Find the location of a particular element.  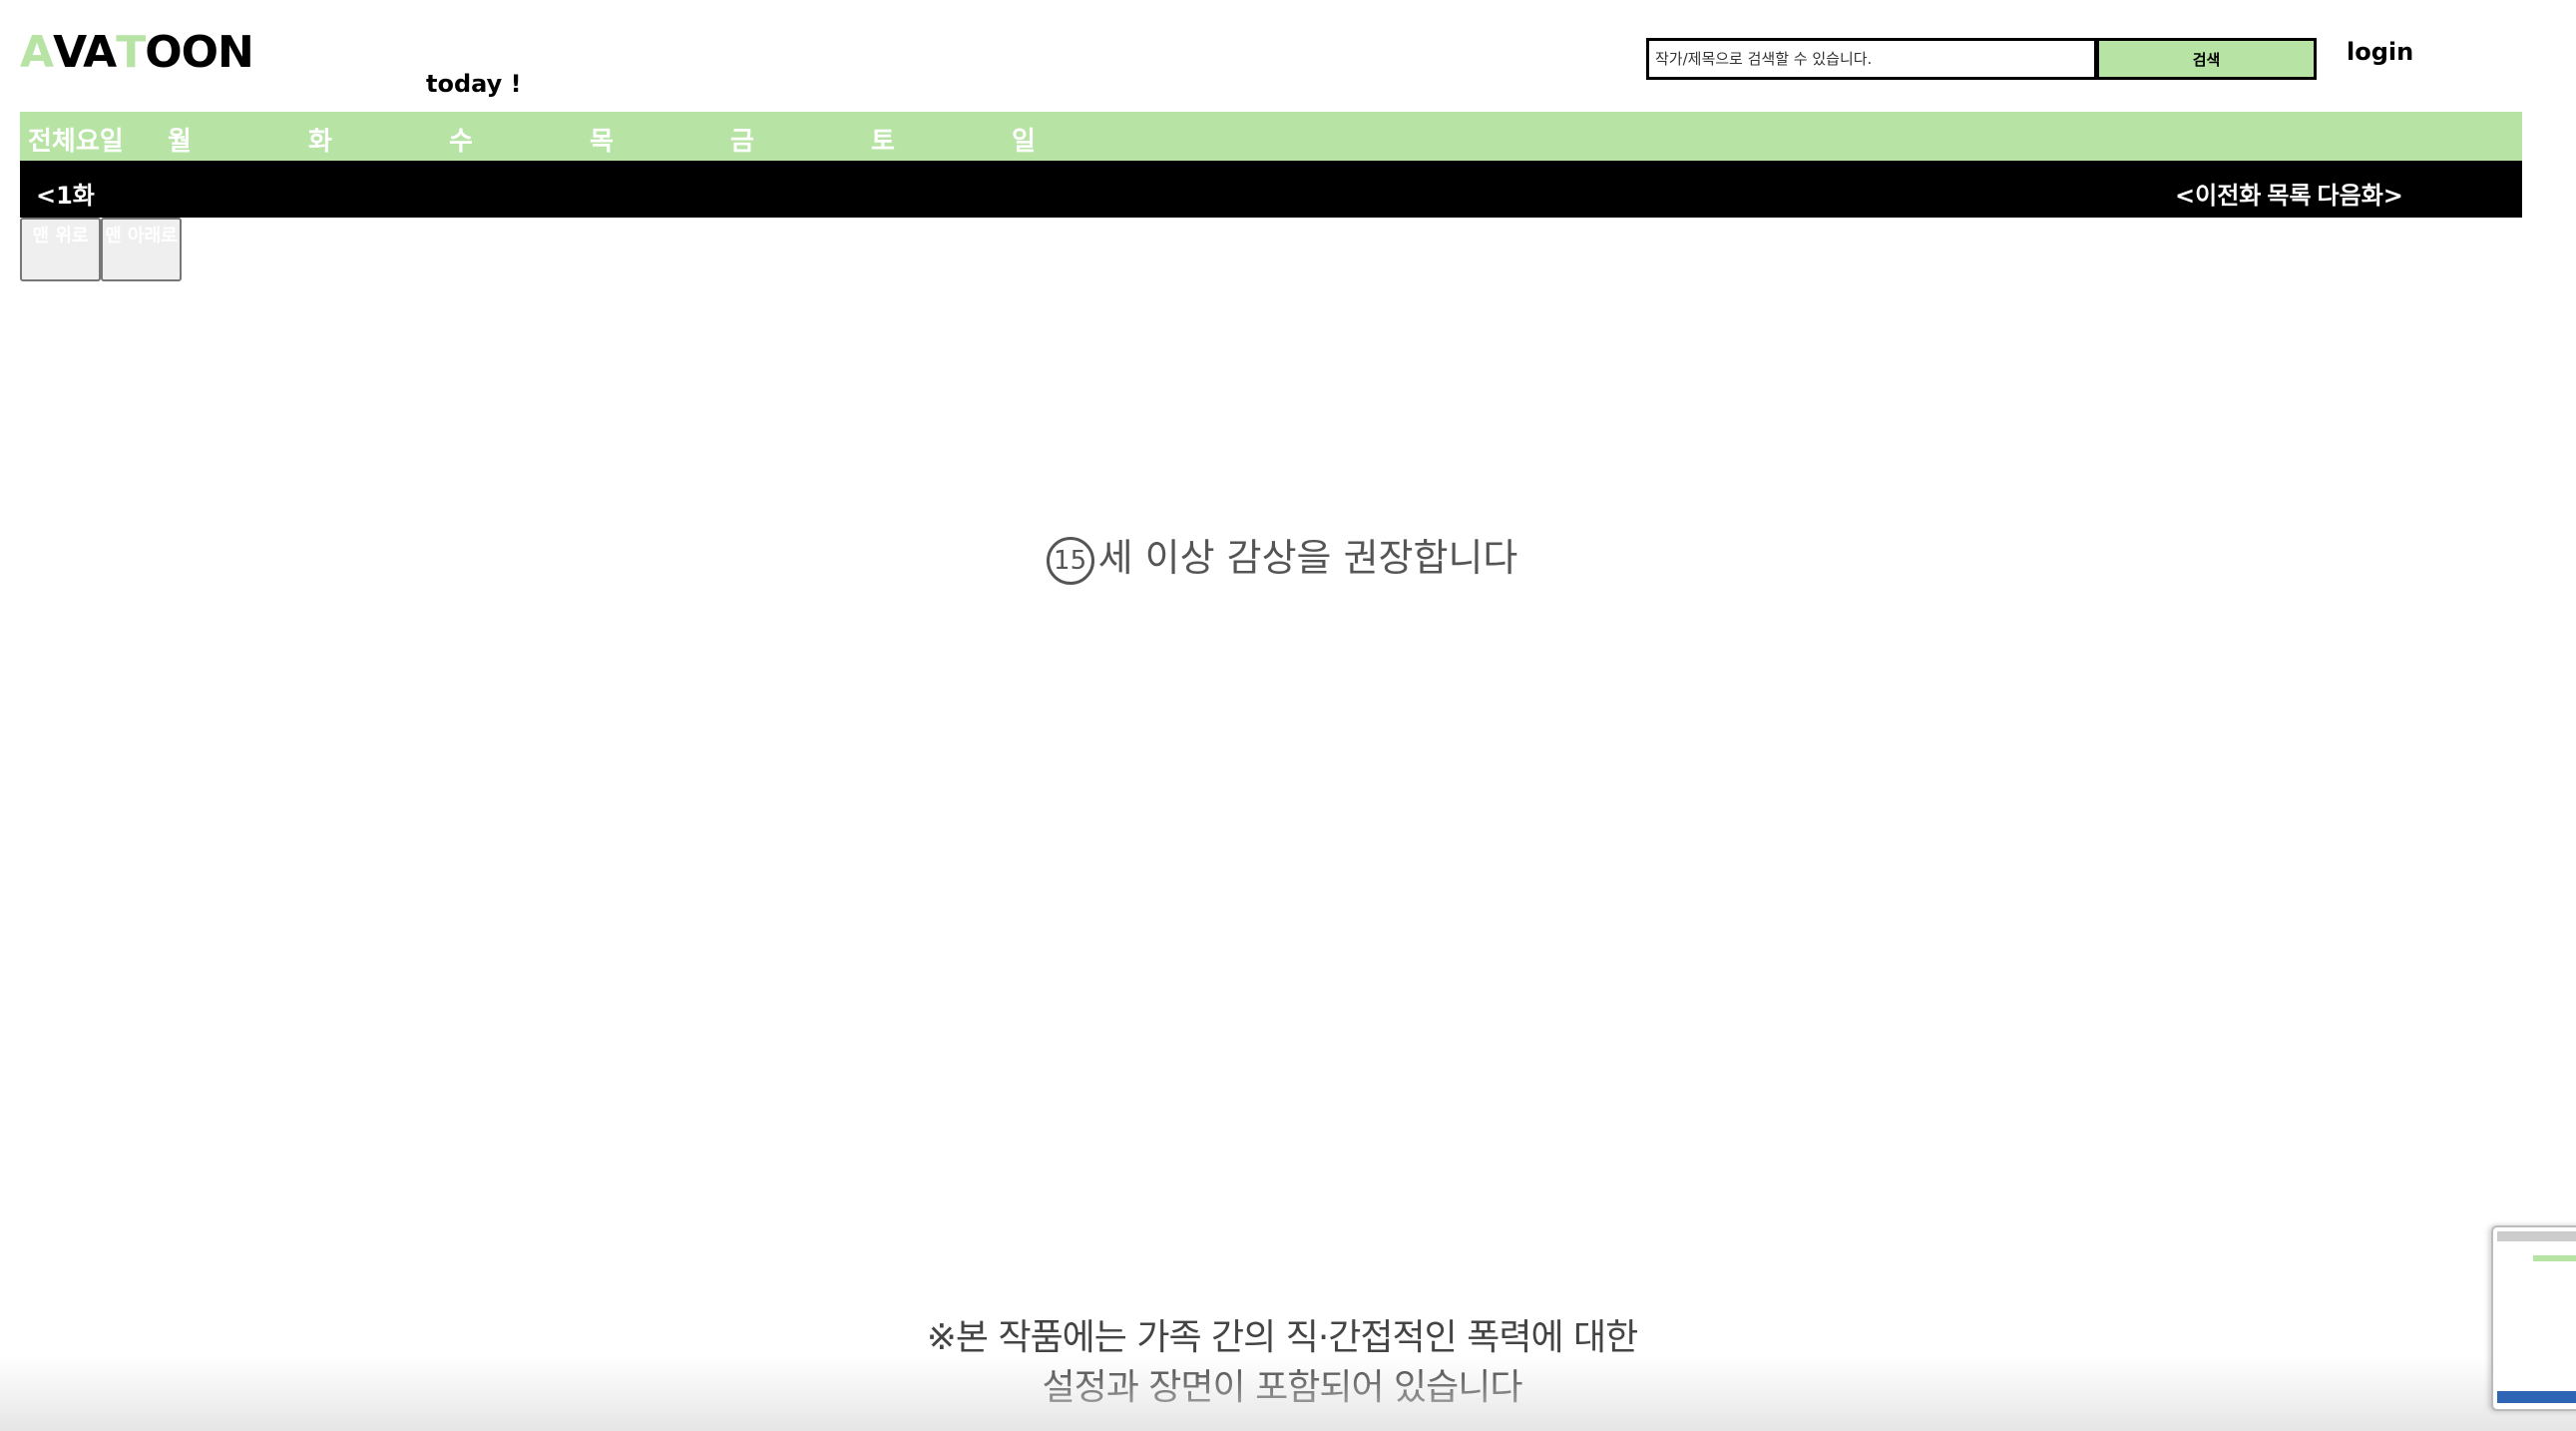

episode-title: <1화 is located at coordinates (65, 196).